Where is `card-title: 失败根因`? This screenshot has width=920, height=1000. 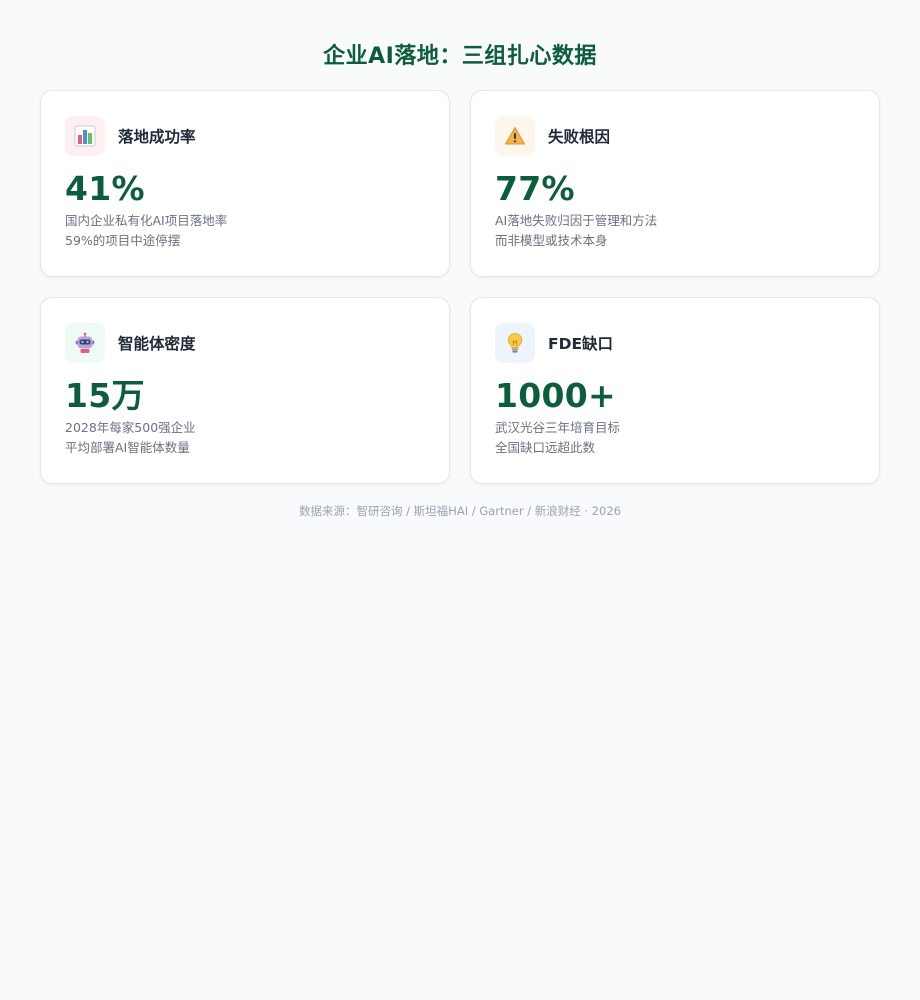 card-title: 失败根因 is located at coordinates (579, 137).